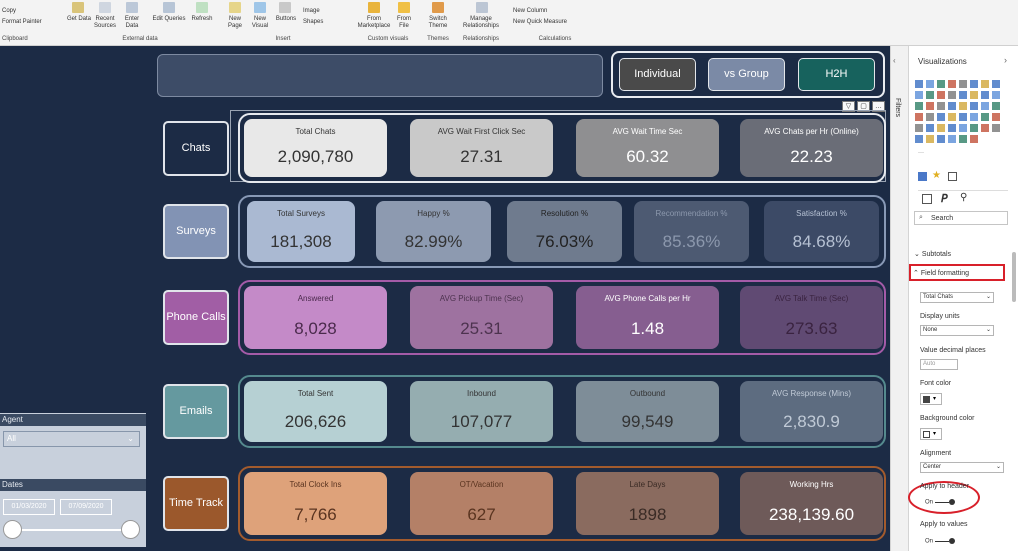  Describe the element at coordinates (746, 74) in the screenshot. I see `vs-group-toggle: vs Group` at that location.